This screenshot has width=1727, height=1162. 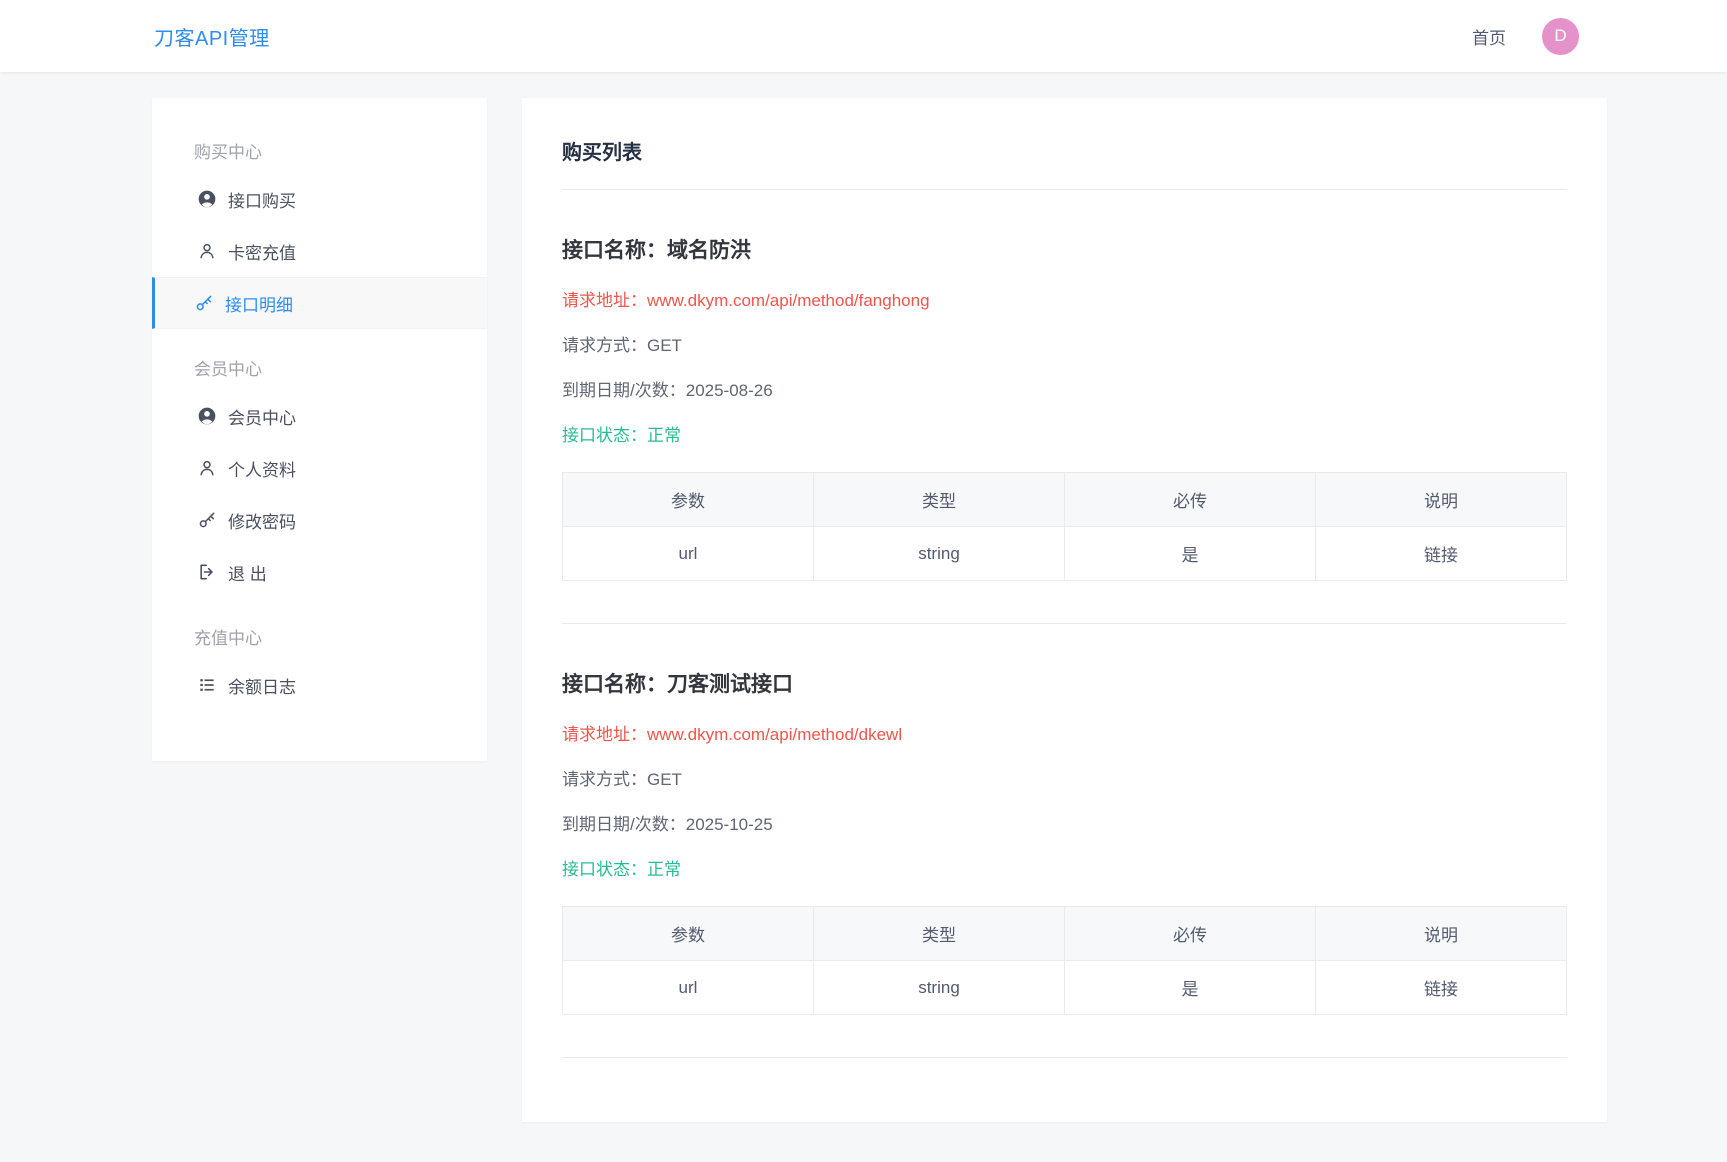 I want to click on sidebar-section-member-center: 会员中心, so click(x=228, y=369).